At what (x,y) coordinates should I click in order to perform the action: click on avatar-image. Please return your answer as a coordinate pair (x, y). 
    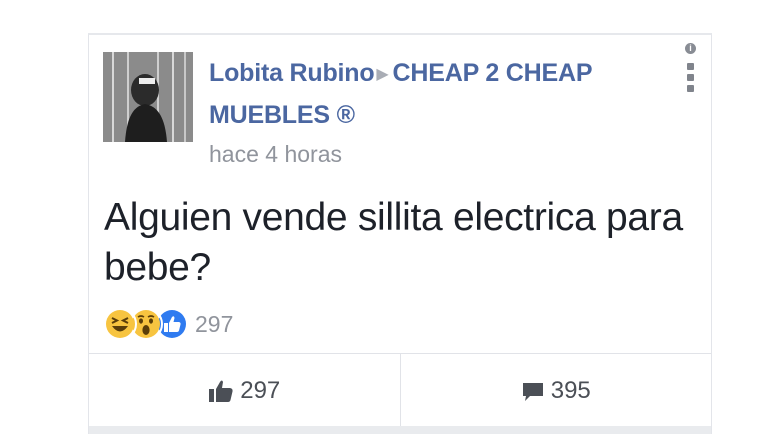
    Looking at the image, I should click on (148, 97).